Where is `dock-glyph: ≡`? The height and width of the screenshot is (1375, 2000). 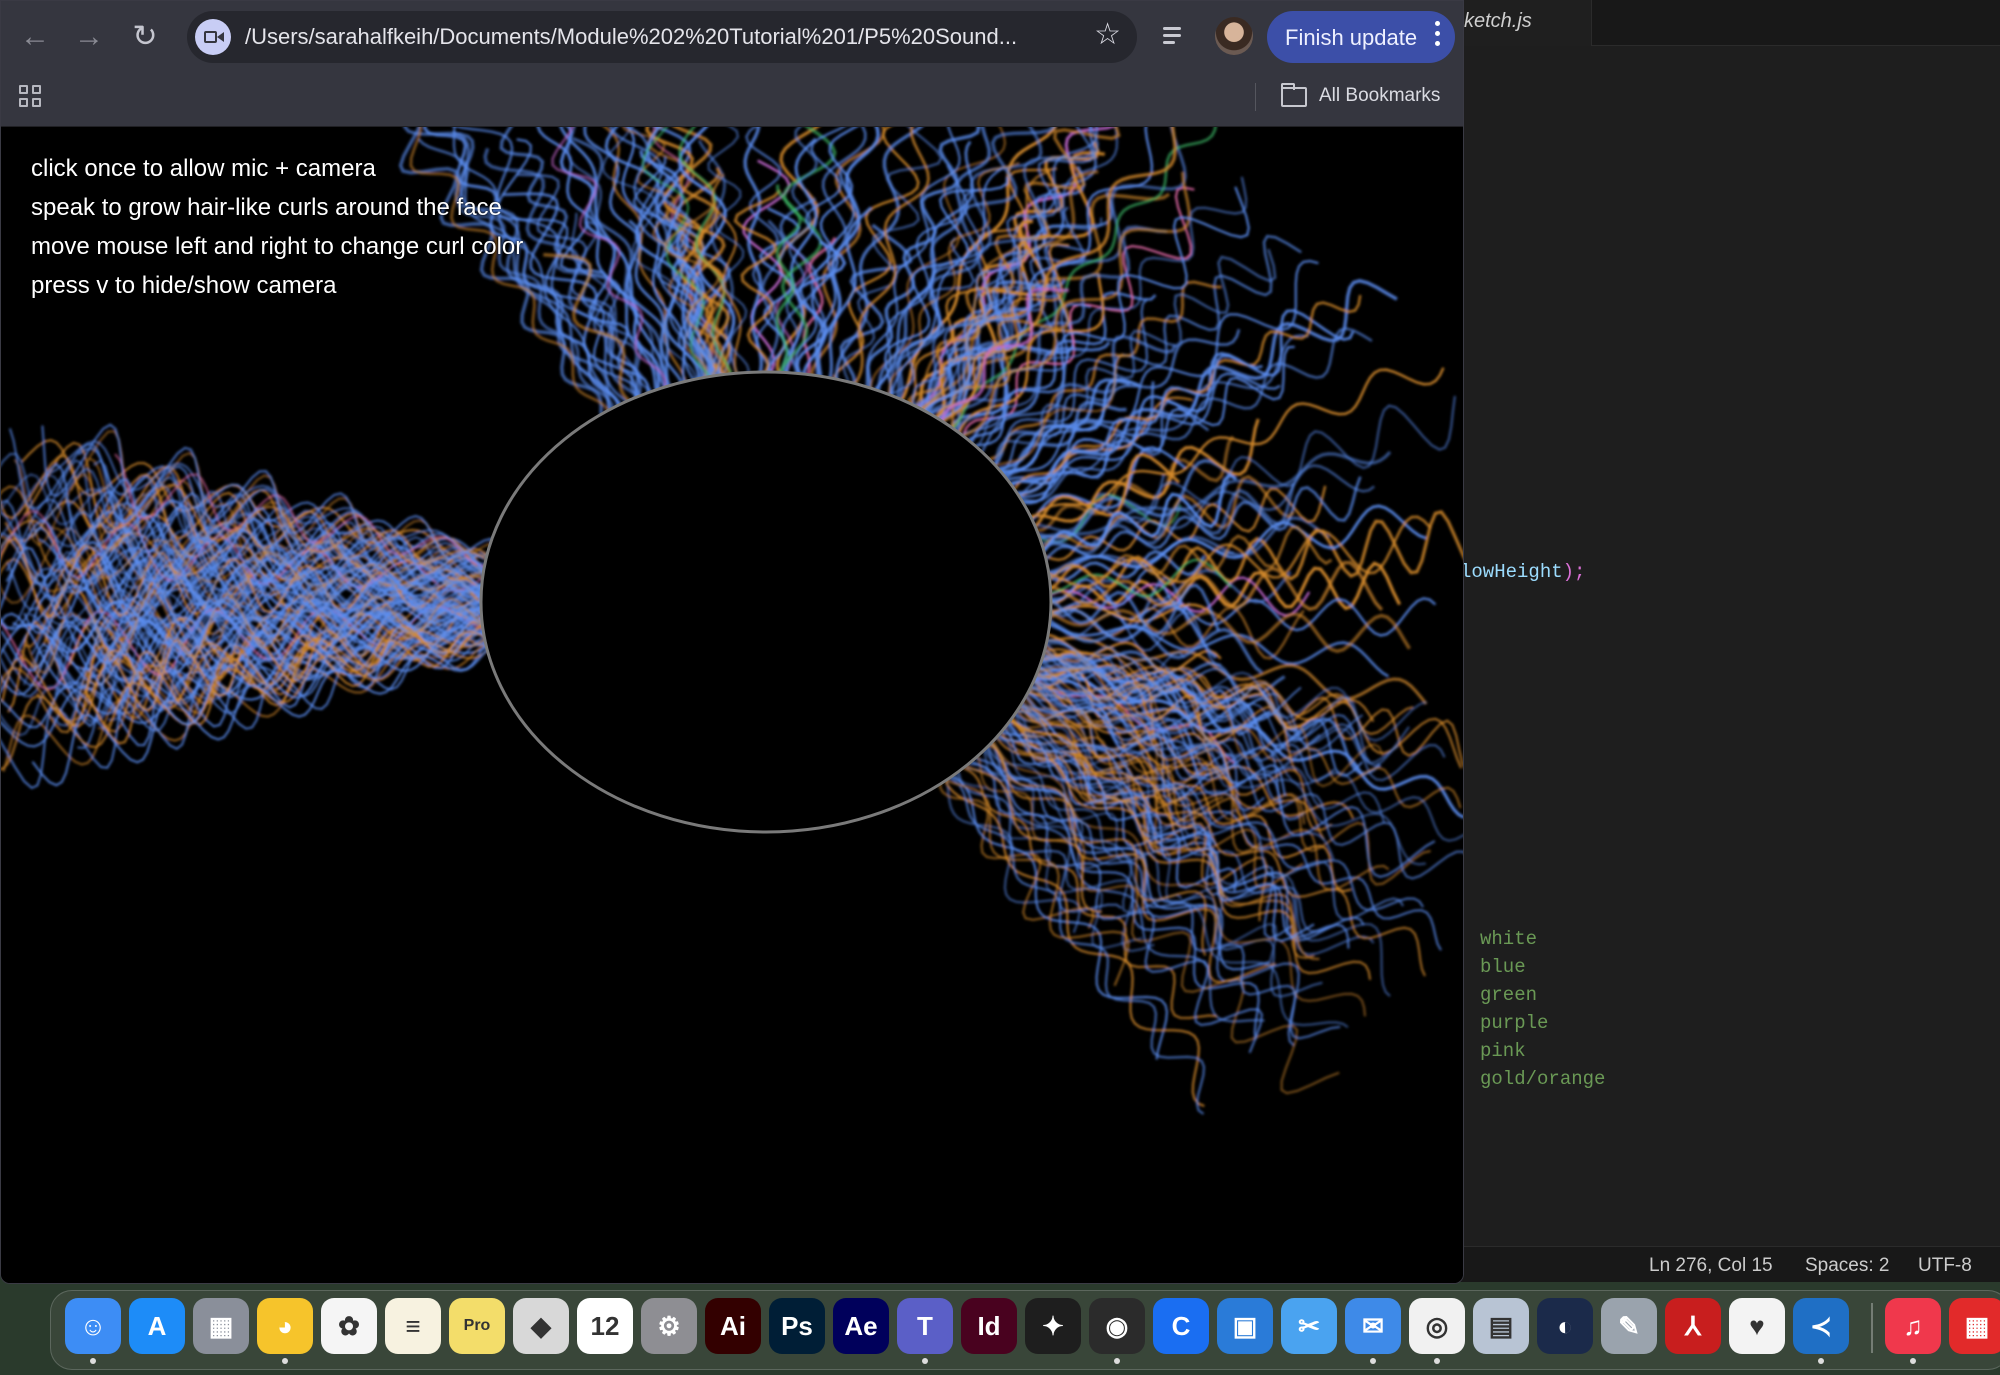
dock-glyph: ≡ is located at coordinates (413, 1326).